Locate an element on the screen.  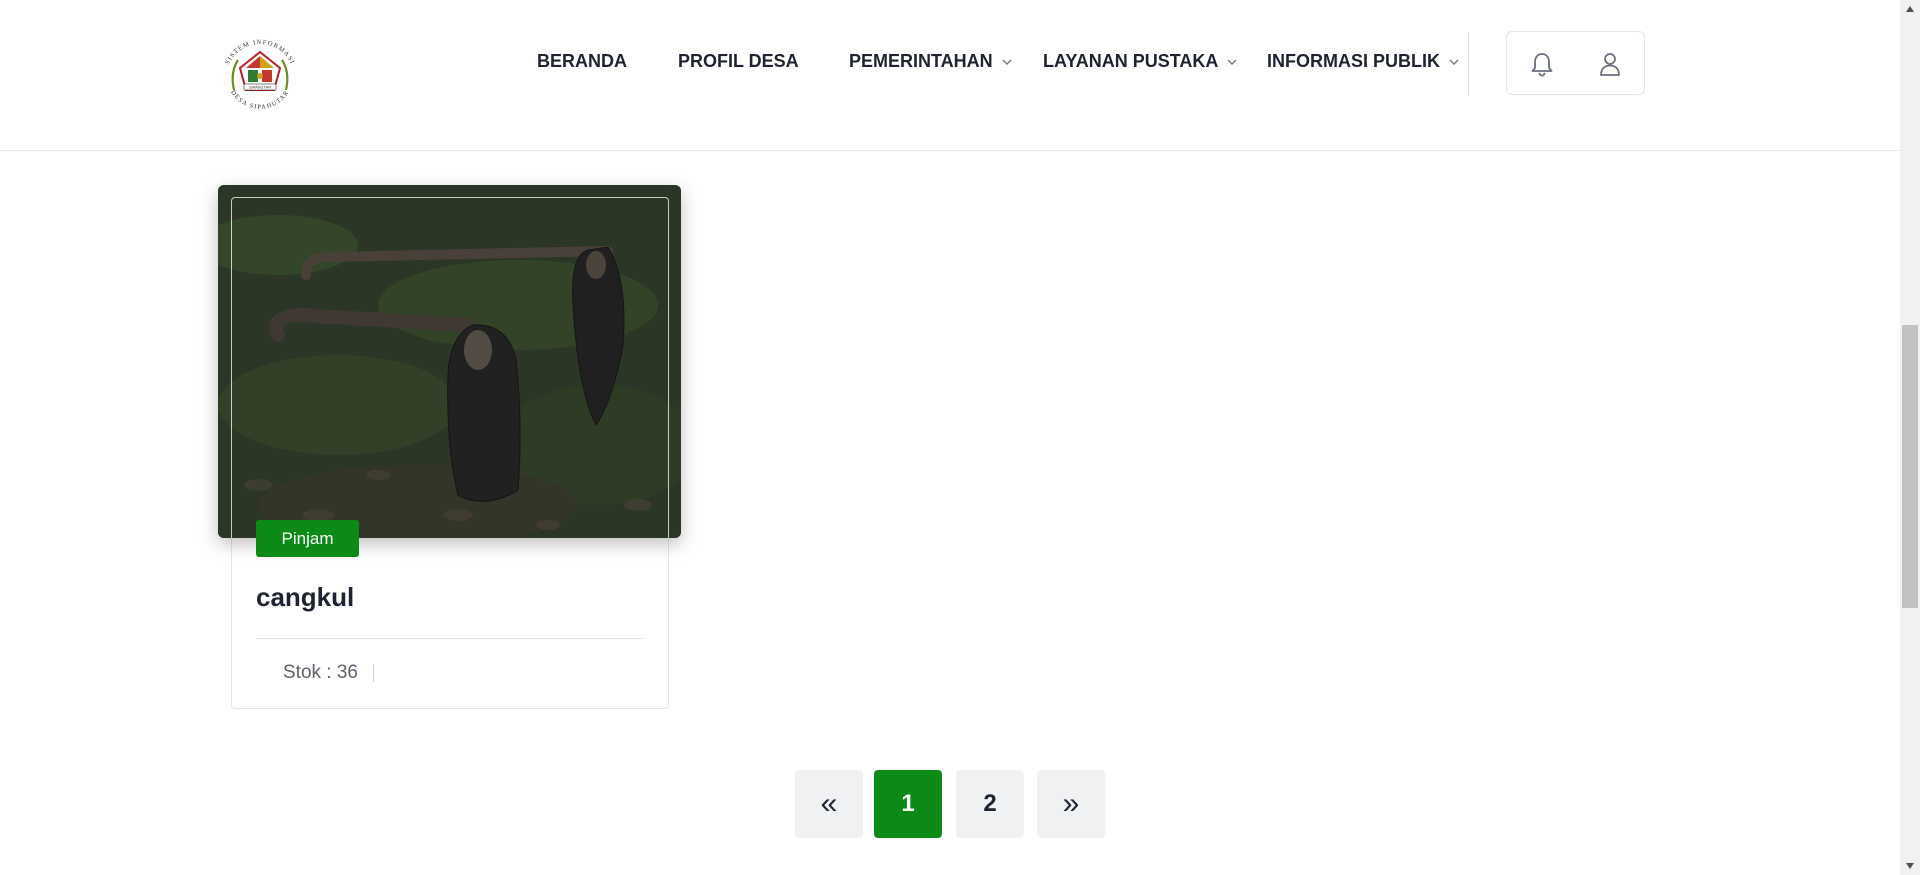
nav-informasi-publik-label: INFORMASI PUBLIK is located at coordinates (1353, 61).